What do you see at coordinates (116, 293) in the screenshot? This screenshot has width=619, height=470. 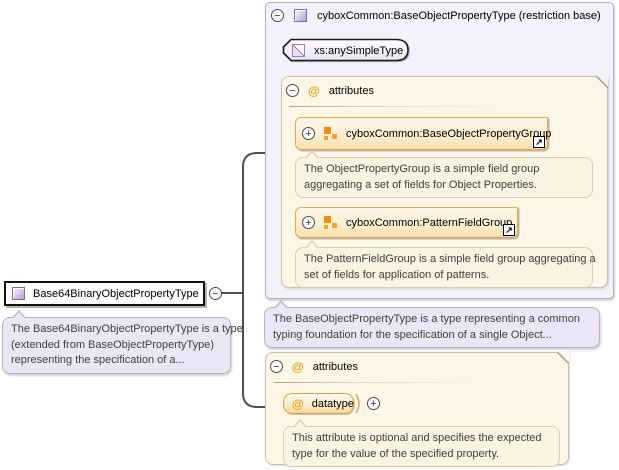 I see `type-node-label: Base64BinaryObjectPropertyType` at bounding box center [116, 293].